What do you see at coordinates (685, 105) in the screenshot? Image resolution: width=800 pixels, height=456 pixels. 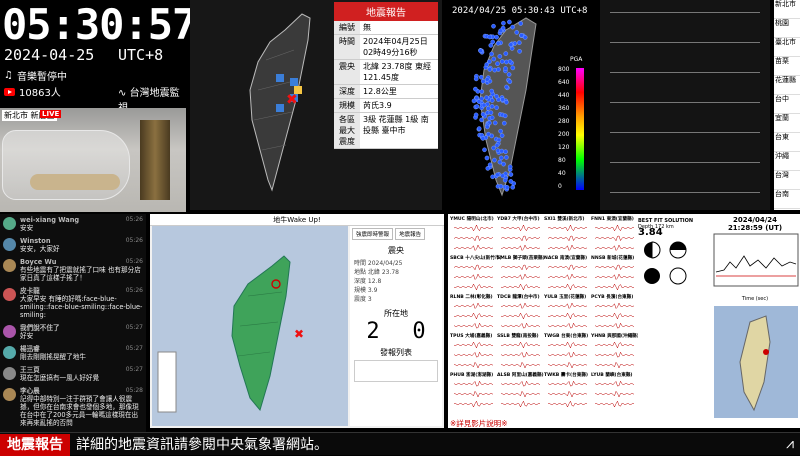 I see `blank-panel` at bounding box center [685, 105].